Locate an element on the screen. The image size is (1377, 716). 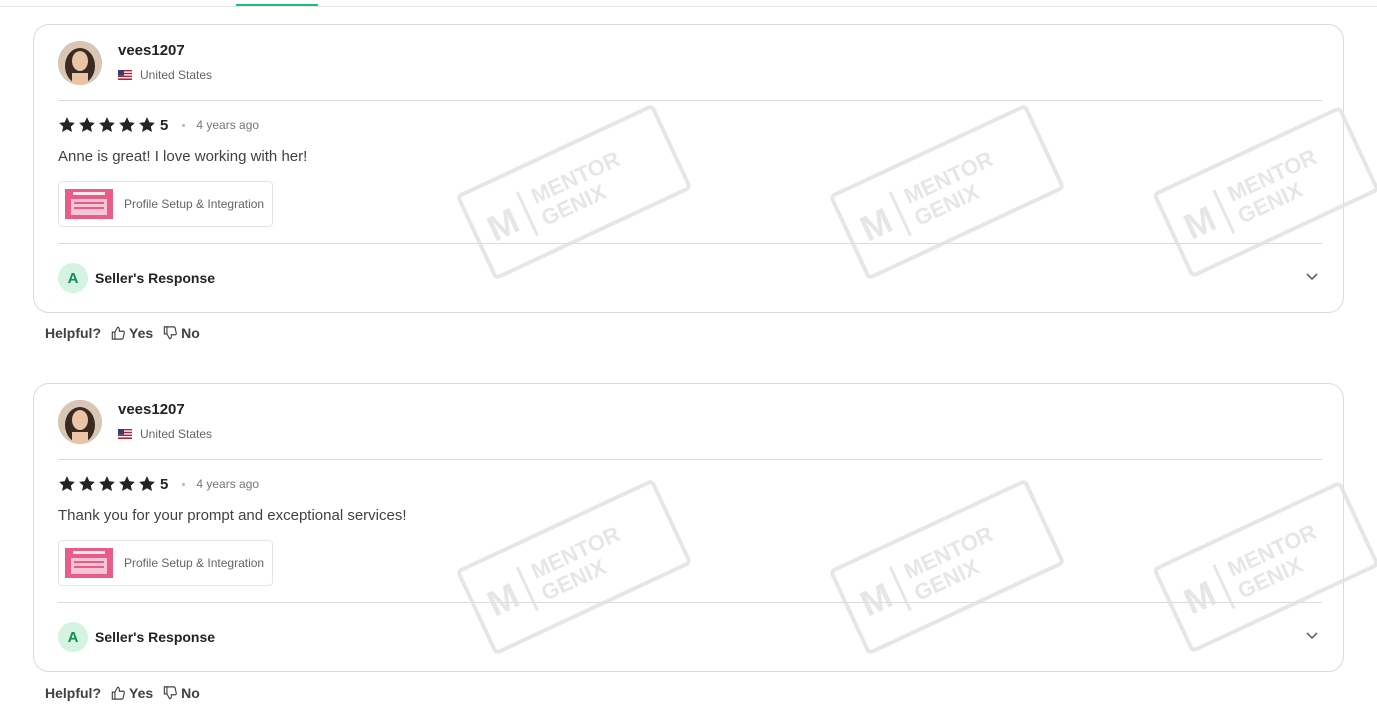
active-tab-indicator is located at coordinates (277, 5).